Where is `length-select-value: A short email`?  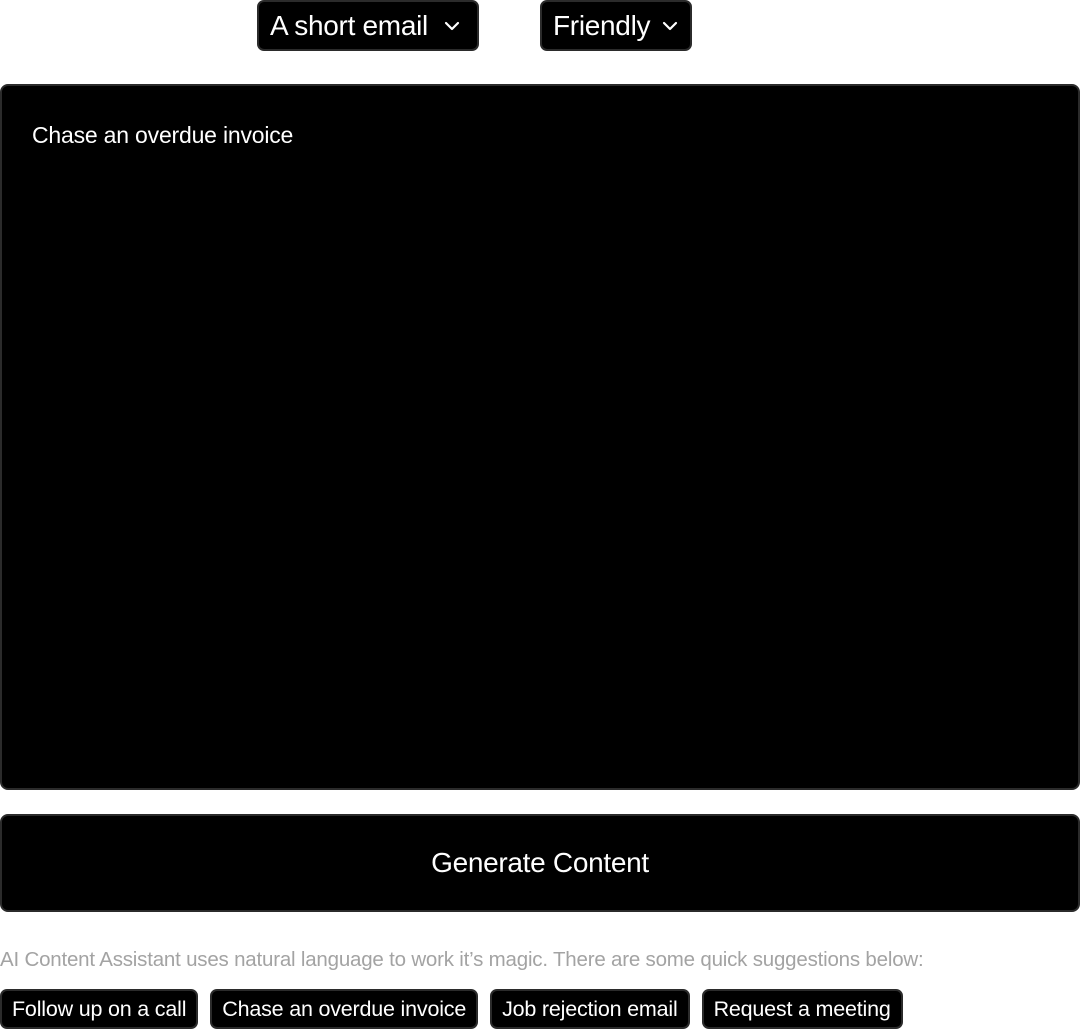
length-select-value: A short email is located at coordinates (349, 25).